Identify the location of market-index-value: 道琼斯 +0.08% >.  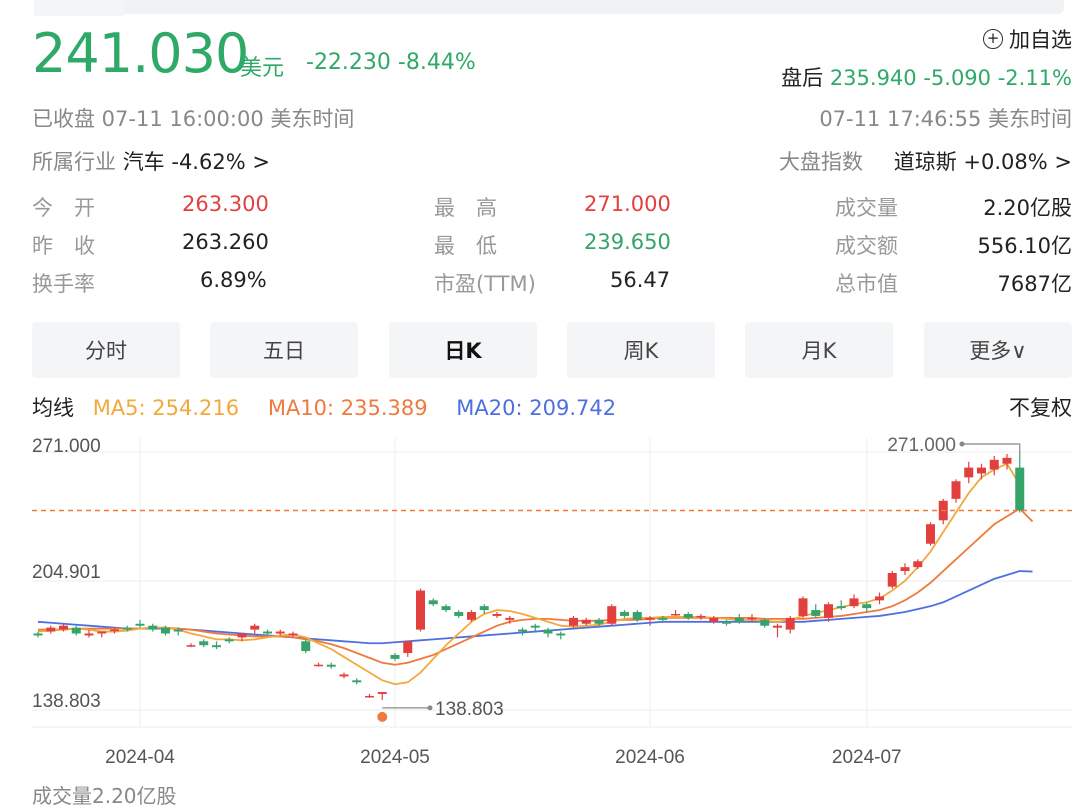
(982, 162).